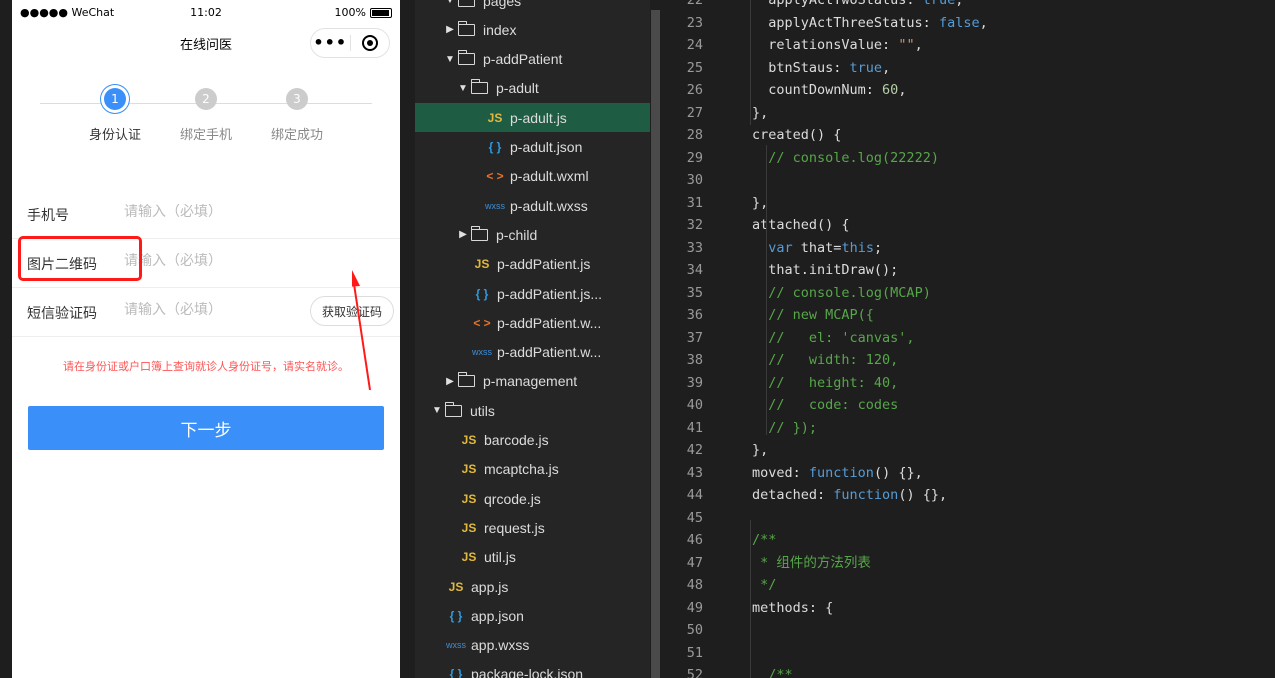  Describe the element at coordinates (764, 540) in the screenshot. I see `code-text: /**` at that location.